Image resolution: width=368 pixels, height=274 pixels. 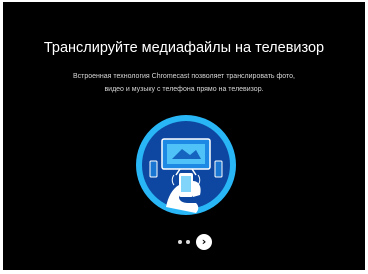 What do you see at coordinates (195, 242) in the screenshot?
I see `page-indicator: ›` at bounding box center [195, 242].